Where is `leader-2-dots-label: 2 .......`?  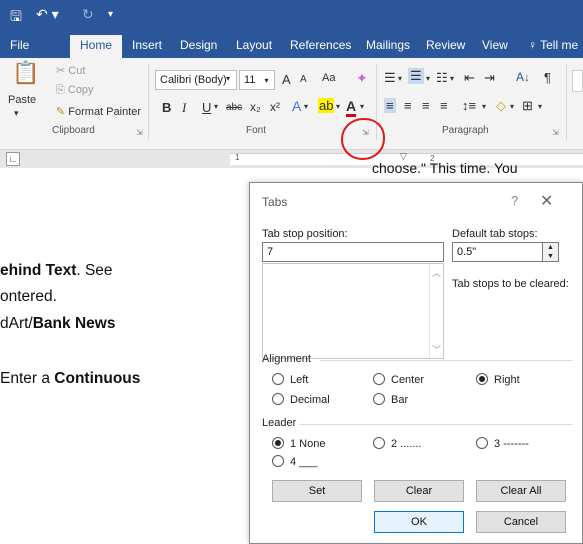 leader-2-dots-label: 2 ....... is located at coordinates (406, 444).